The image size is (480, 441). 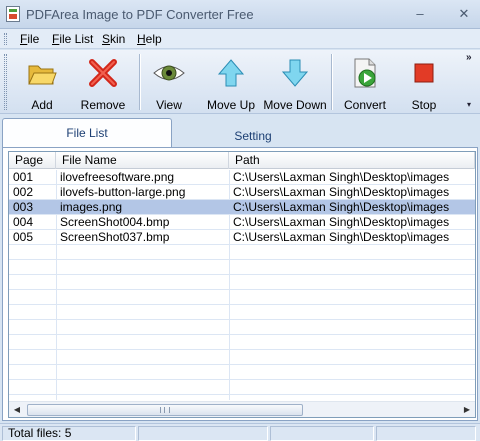 I want to click on add-button: Add, so click(x=42, y=82).